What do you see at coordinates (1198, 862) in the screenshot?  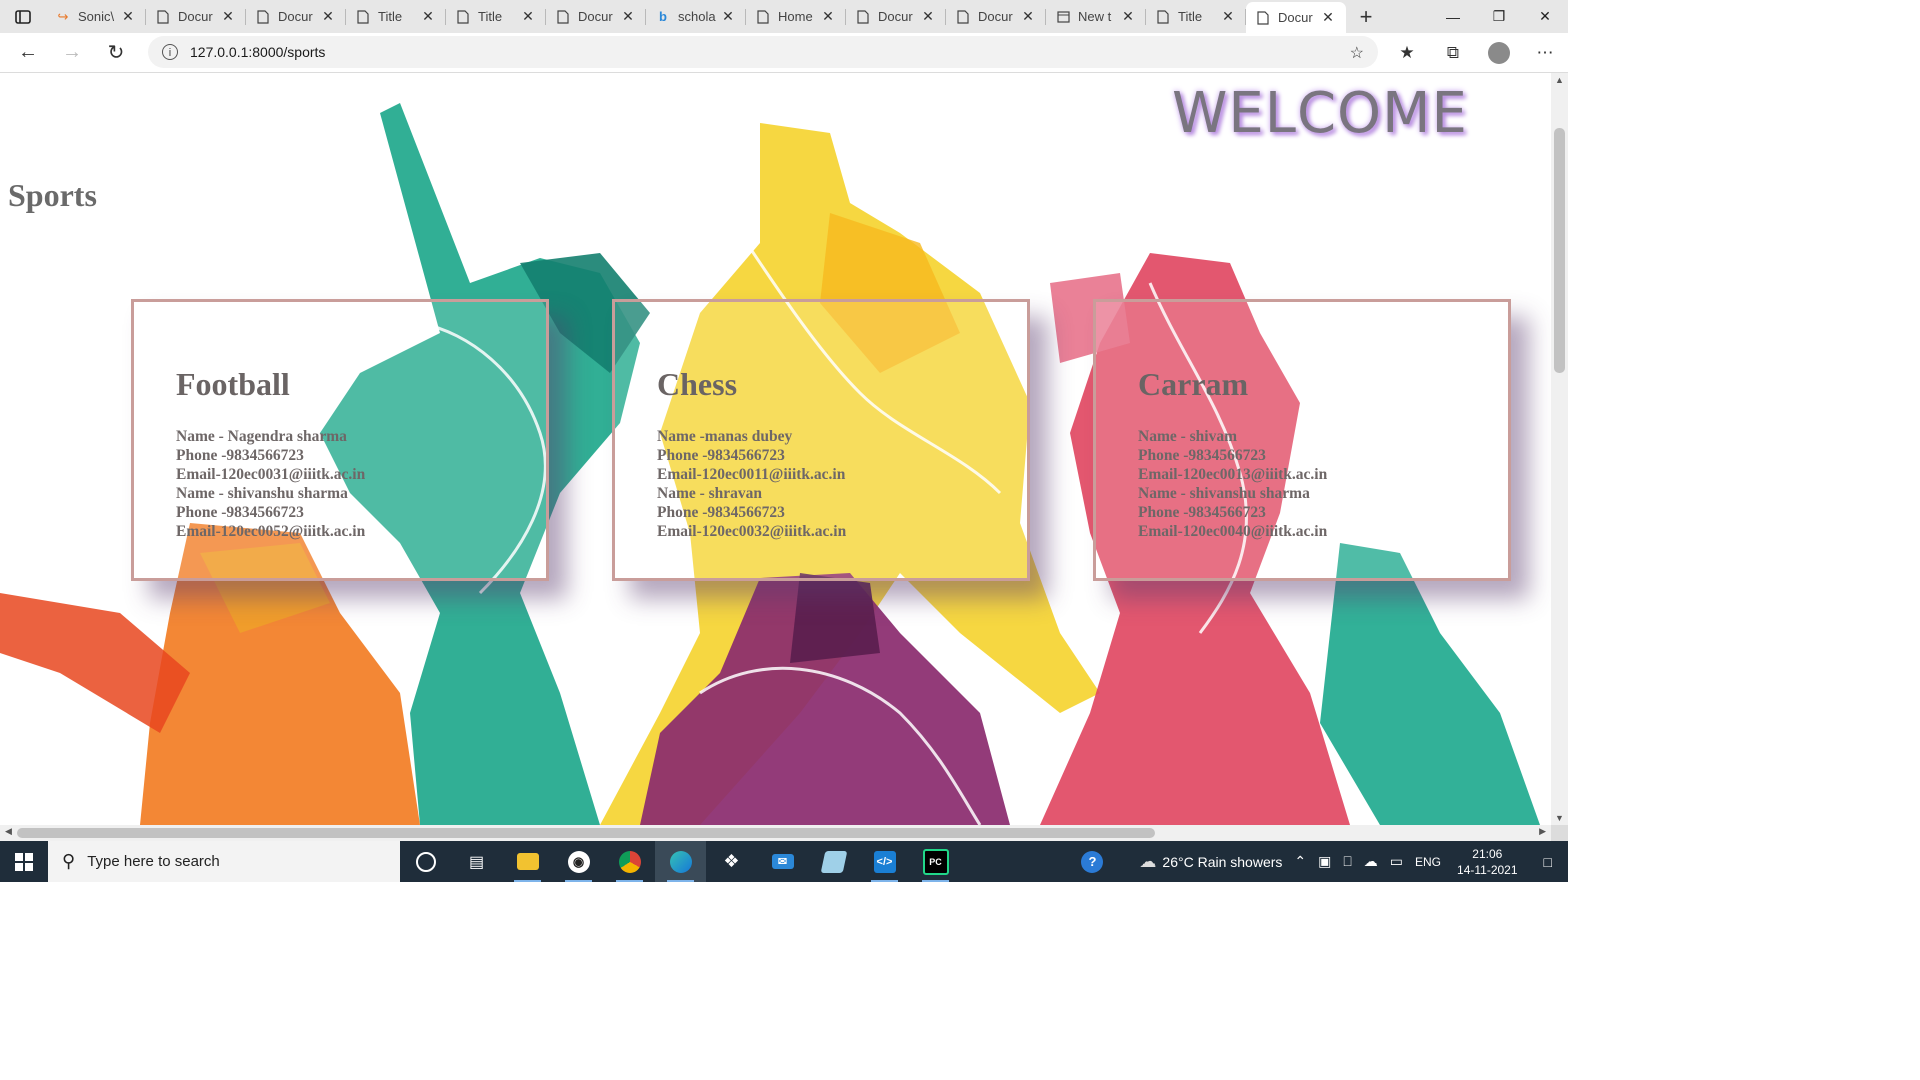 I see `weather-widget: ☁ 26°C Rain showers` at bounding box center [1198, 862].